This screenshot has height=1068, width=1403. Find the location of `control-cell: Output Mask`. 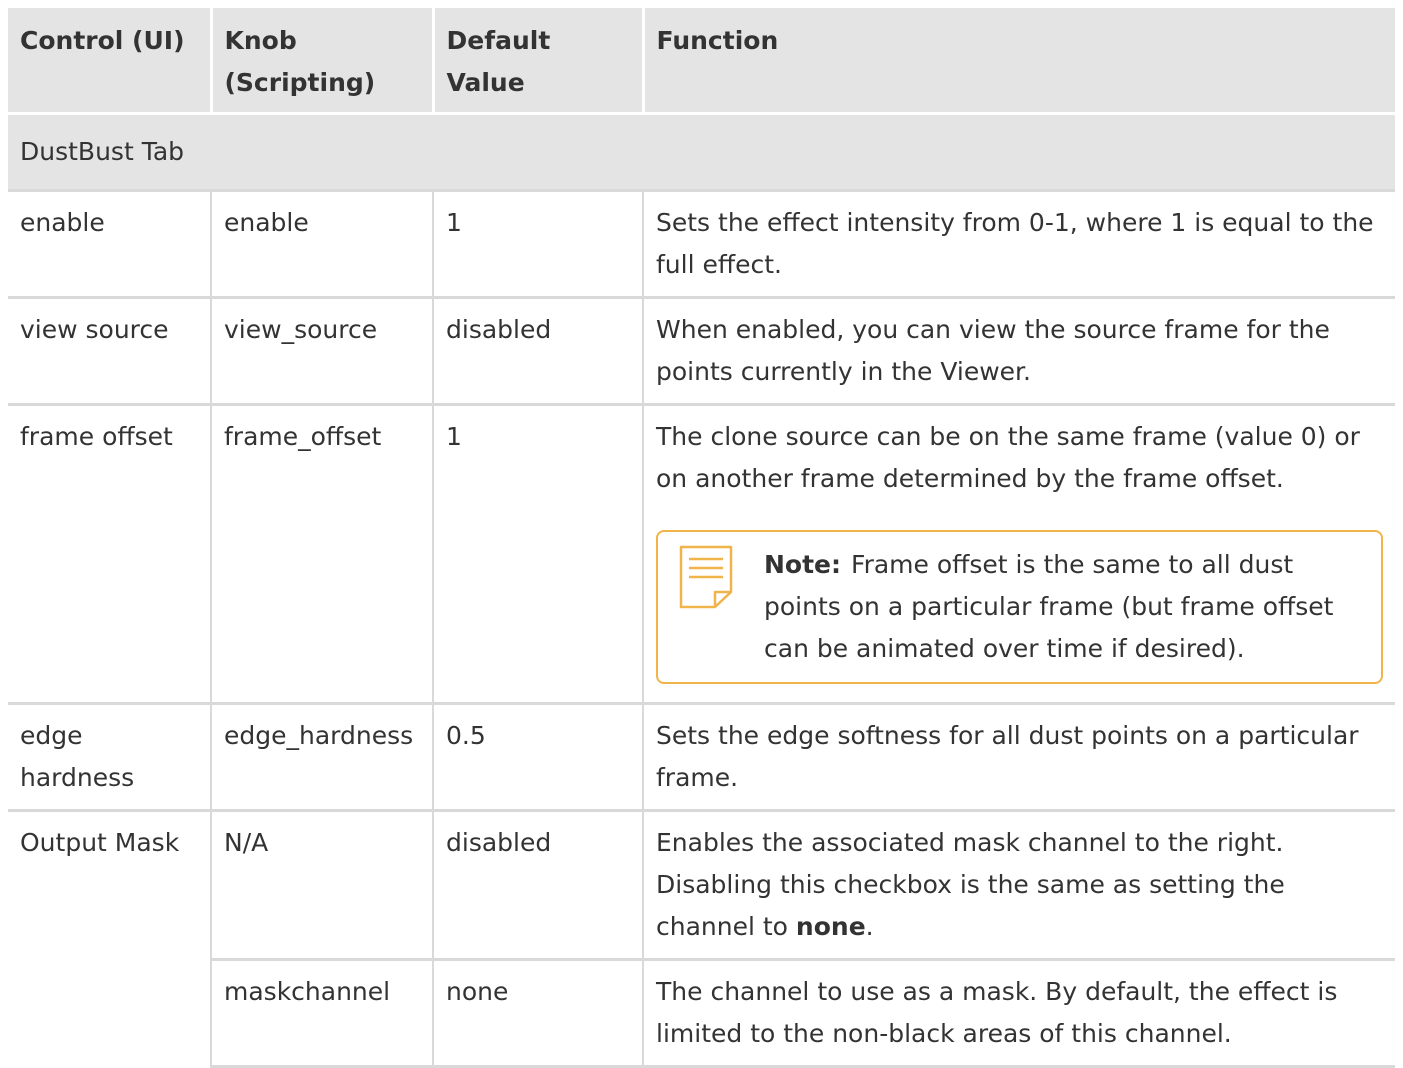

control-cell: Output Mask is located at coordinates (100, 842).